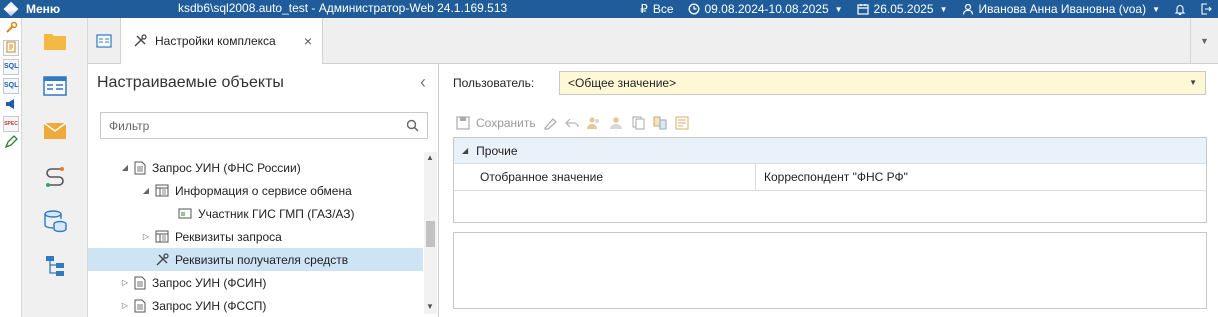 The image size is (1218, 317). Describe the element at coordinates (11, 67) in the screenshot. I see `sql-quick-icon-1: SQL` at that location.